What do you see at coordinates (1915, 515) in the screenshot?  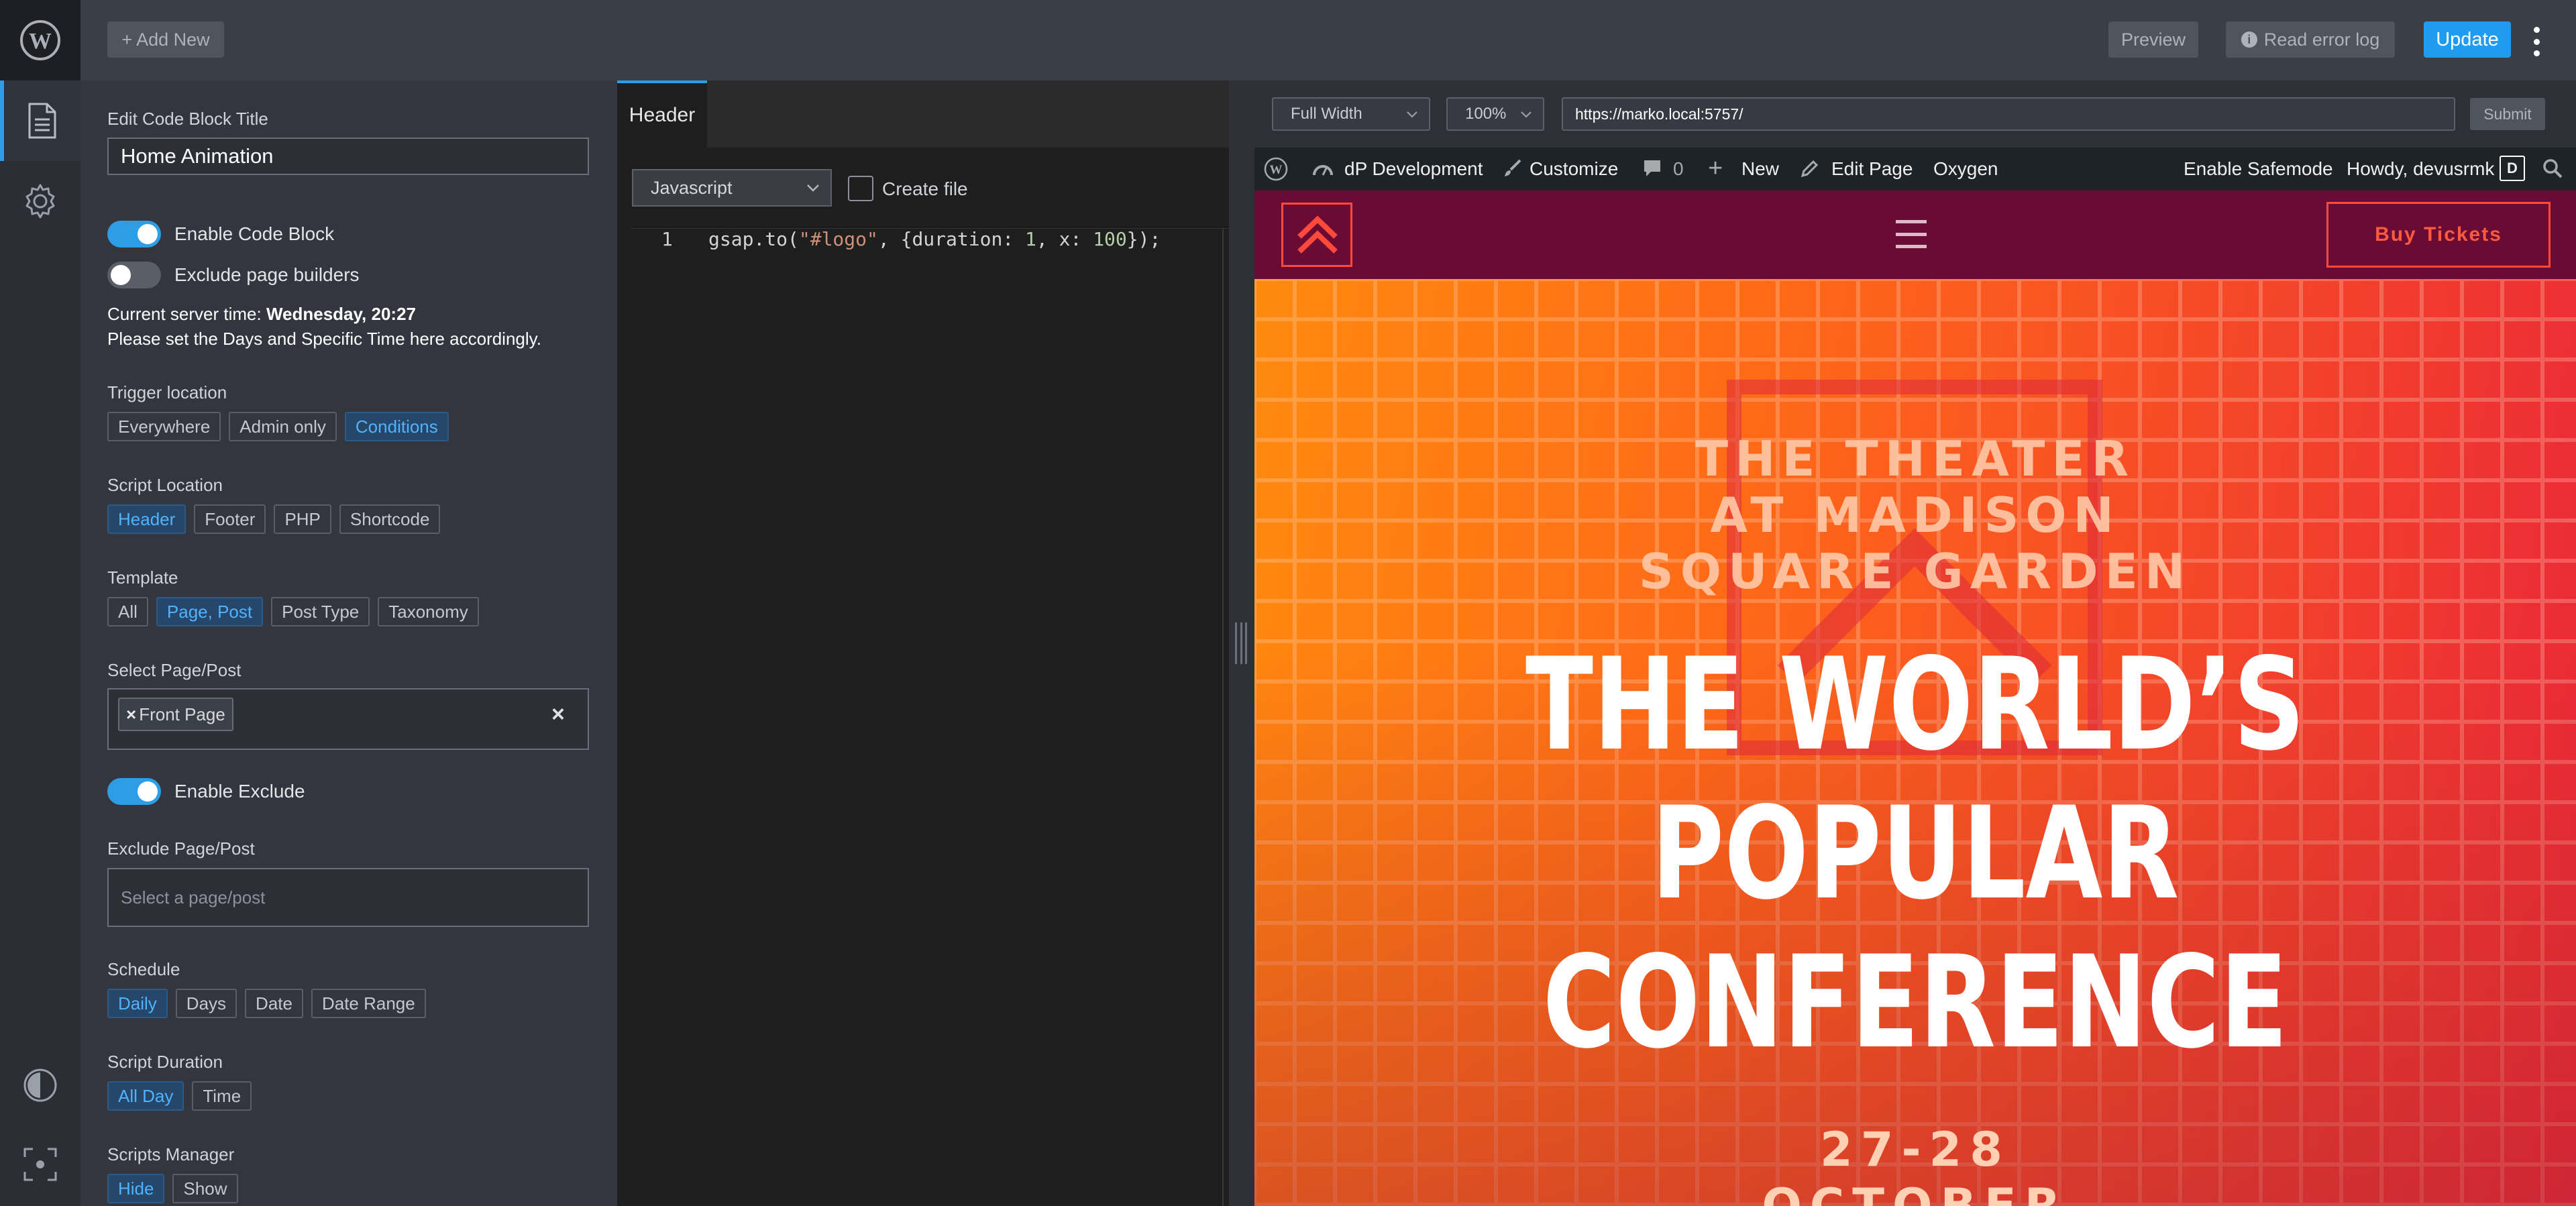 I see `venue-text: THE THEATER AT MADISON SQUARE GARDEN` at bounding box center [1915, 515].